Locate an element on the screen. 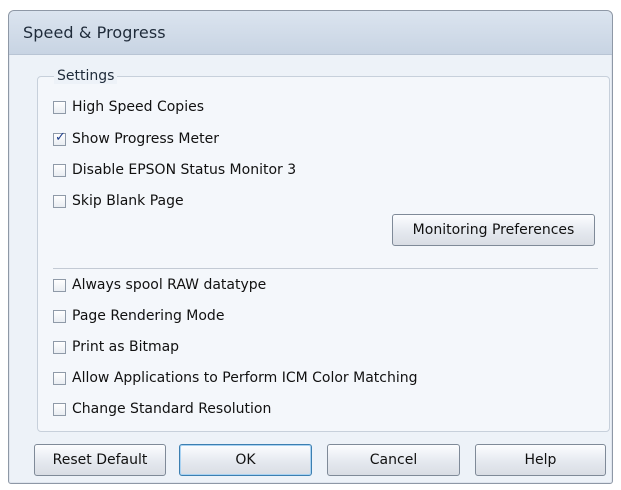 The width and height of the screenshot is (621, 490). page-rendering-mode-checkbox is located at coordinates (59, 316).